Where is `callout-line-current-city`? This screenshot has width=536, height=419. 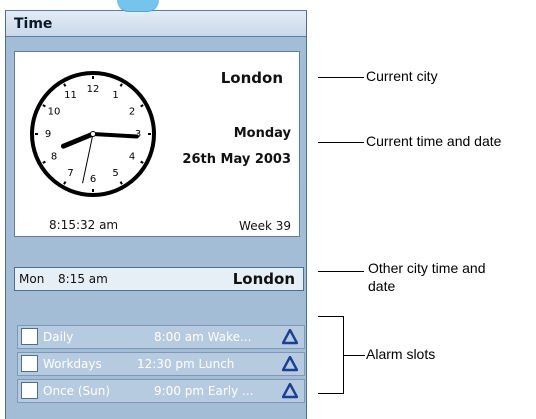
callout-line-current-city is located at coordinates (341, 77).